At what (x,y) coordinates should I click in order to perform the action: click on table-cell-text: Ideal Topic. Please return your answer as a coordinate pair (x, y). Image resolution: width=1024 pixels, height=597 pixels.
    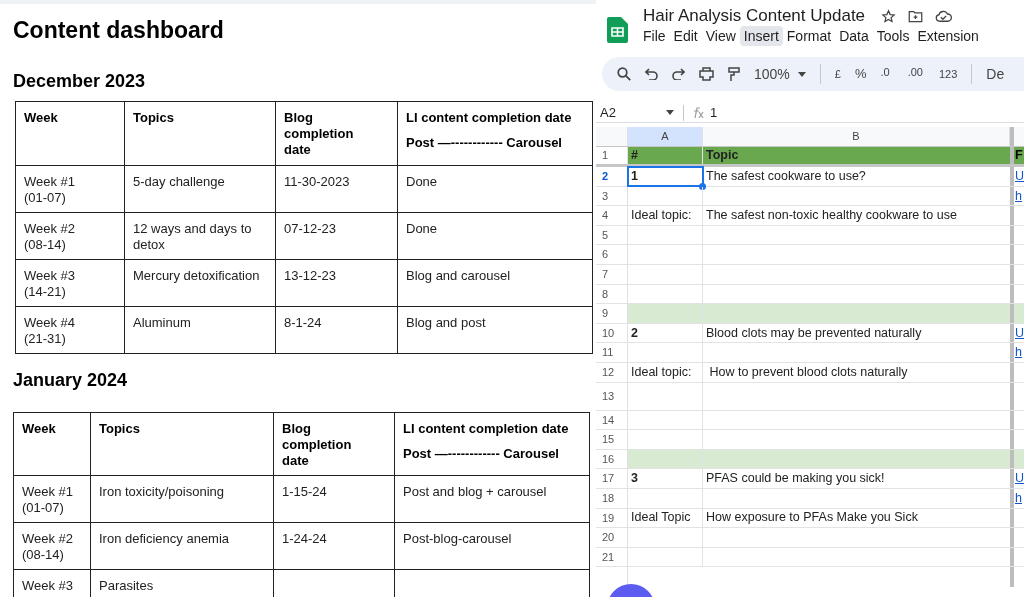
    Looking at the image, I should click on (661, 518).